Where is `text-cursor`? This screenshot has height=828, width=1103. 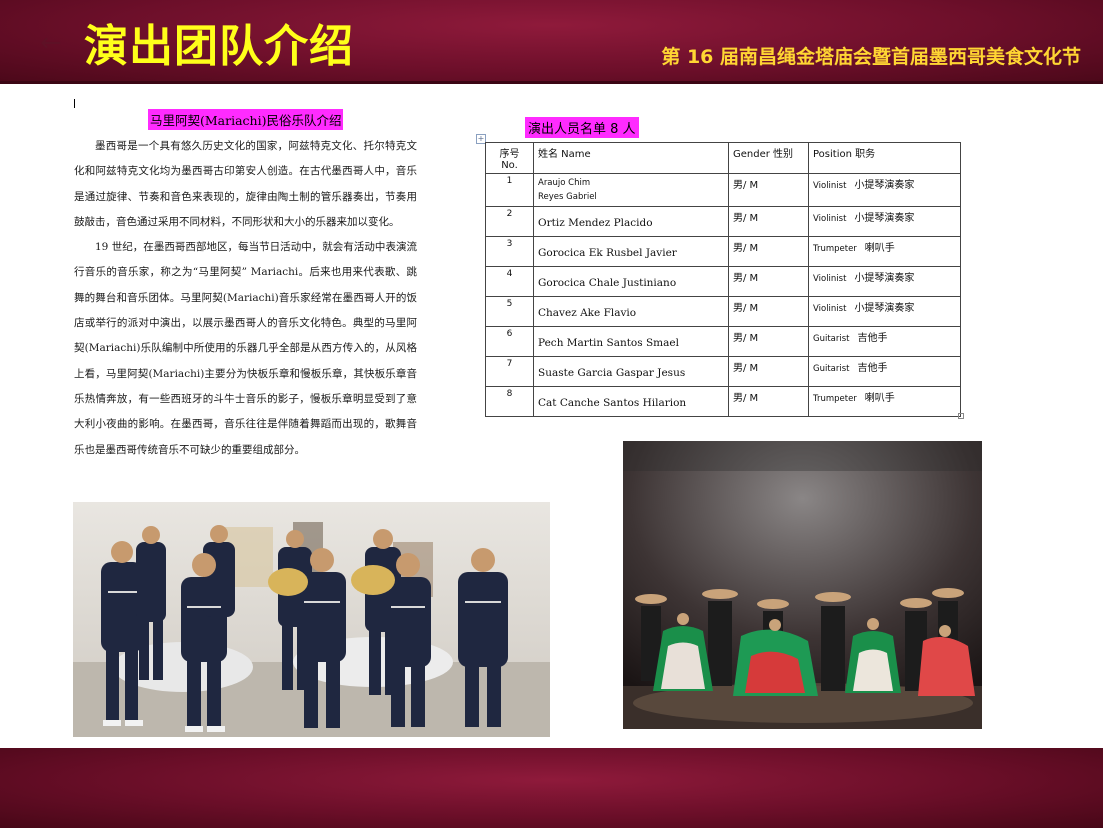 text-cursor is located at coordinates (74, 103).